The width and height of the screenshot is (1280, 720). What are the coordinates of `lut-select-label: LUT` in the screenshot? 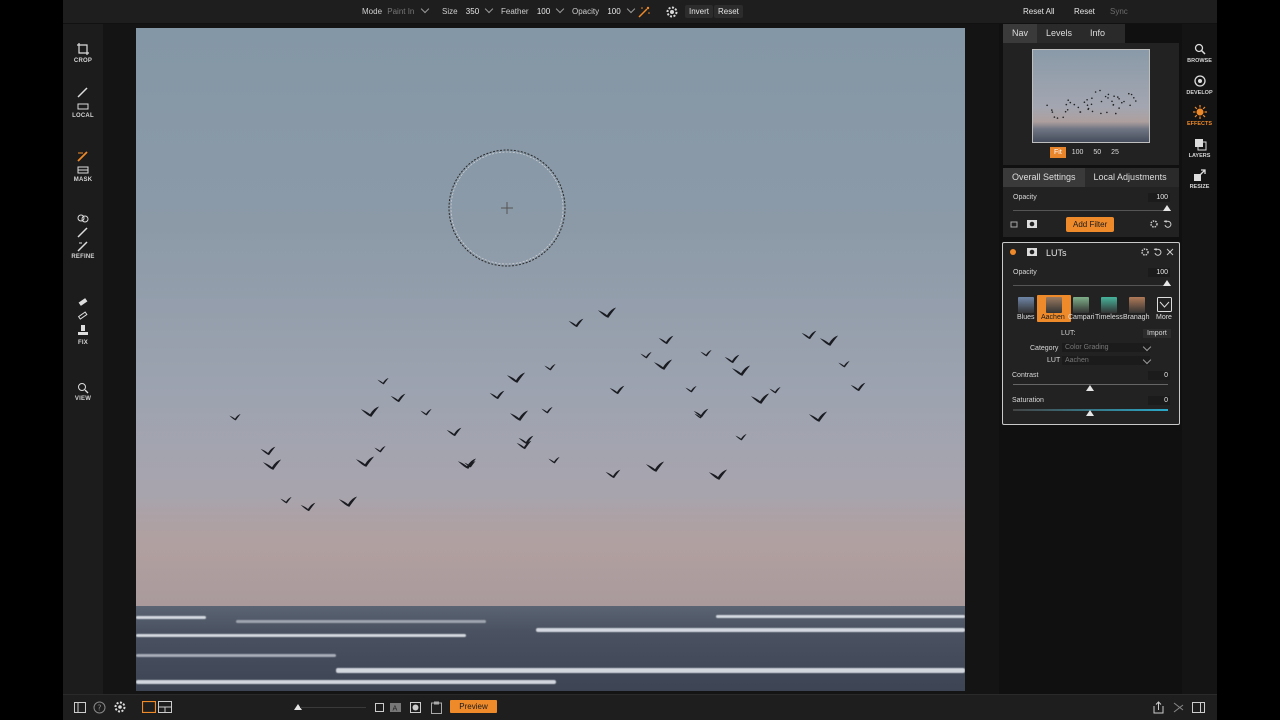 It's located at (1054, 360).